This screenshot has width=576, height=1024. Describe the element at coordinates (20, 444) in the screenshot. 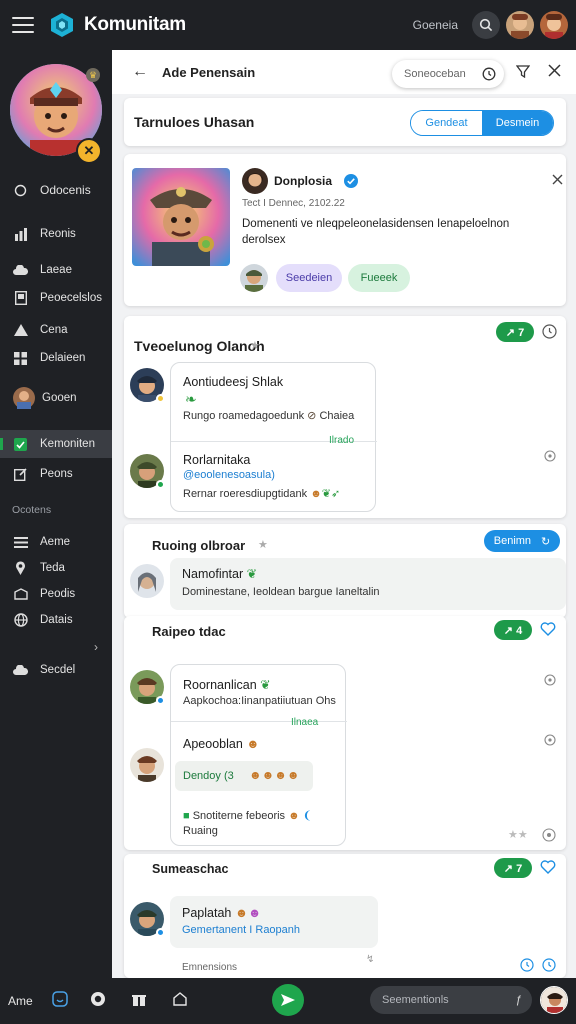

I see `check-icon` at that location.